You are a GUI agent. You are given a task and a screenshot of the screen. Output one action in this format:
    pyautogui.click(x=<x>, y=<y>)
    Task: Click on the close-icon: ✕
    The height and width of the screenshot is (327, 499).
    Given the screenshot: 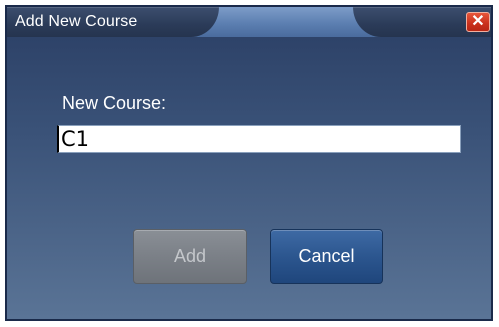 What is the action you would take?
    pyautogui.click(x=478, y=21)
    